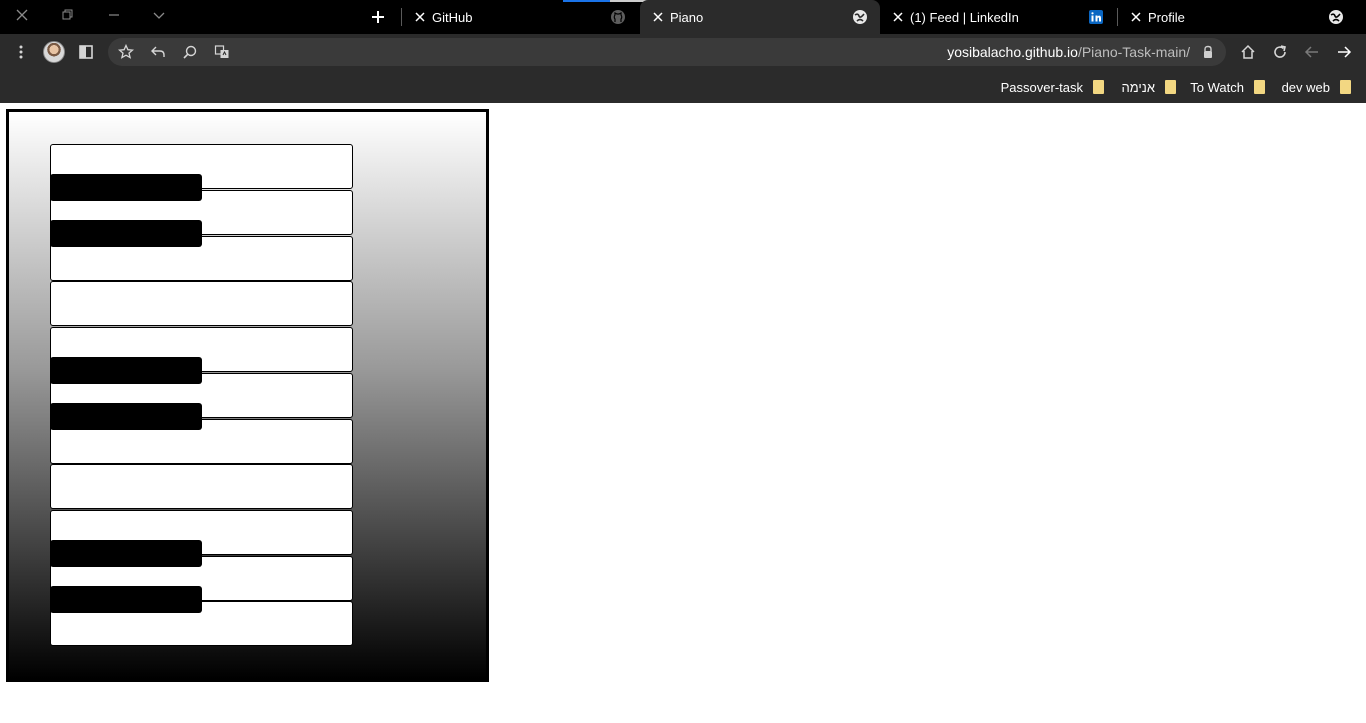 This screenshot has height=723, width=1366. I want to click on bookmark-label: To Watch, so click(1217, 87).